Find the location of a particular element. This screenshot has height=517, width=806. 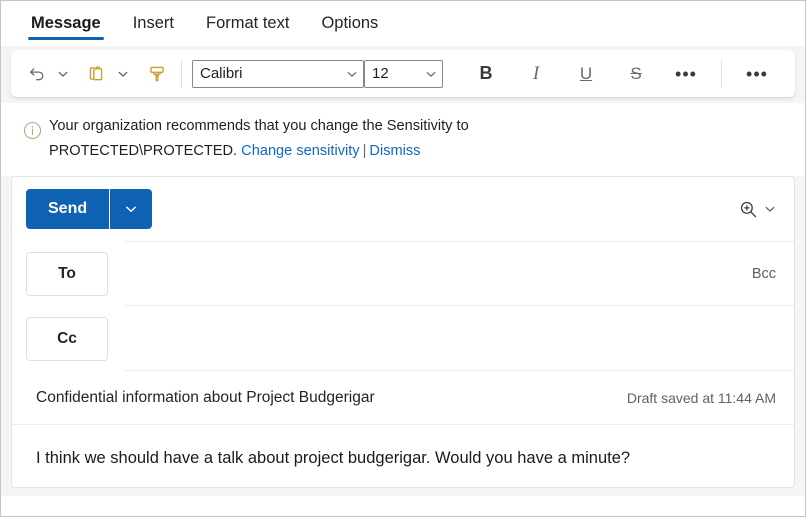

cc-row: Cc is located at coordinates (403, 338).